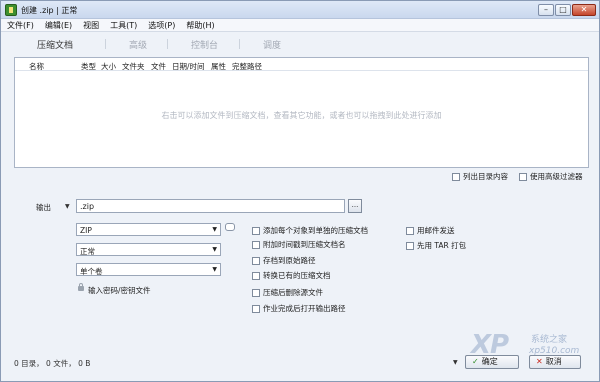  Describe the element at coordinates (158, 66) in the screenshot. I see `column-files: 文件` at that location.